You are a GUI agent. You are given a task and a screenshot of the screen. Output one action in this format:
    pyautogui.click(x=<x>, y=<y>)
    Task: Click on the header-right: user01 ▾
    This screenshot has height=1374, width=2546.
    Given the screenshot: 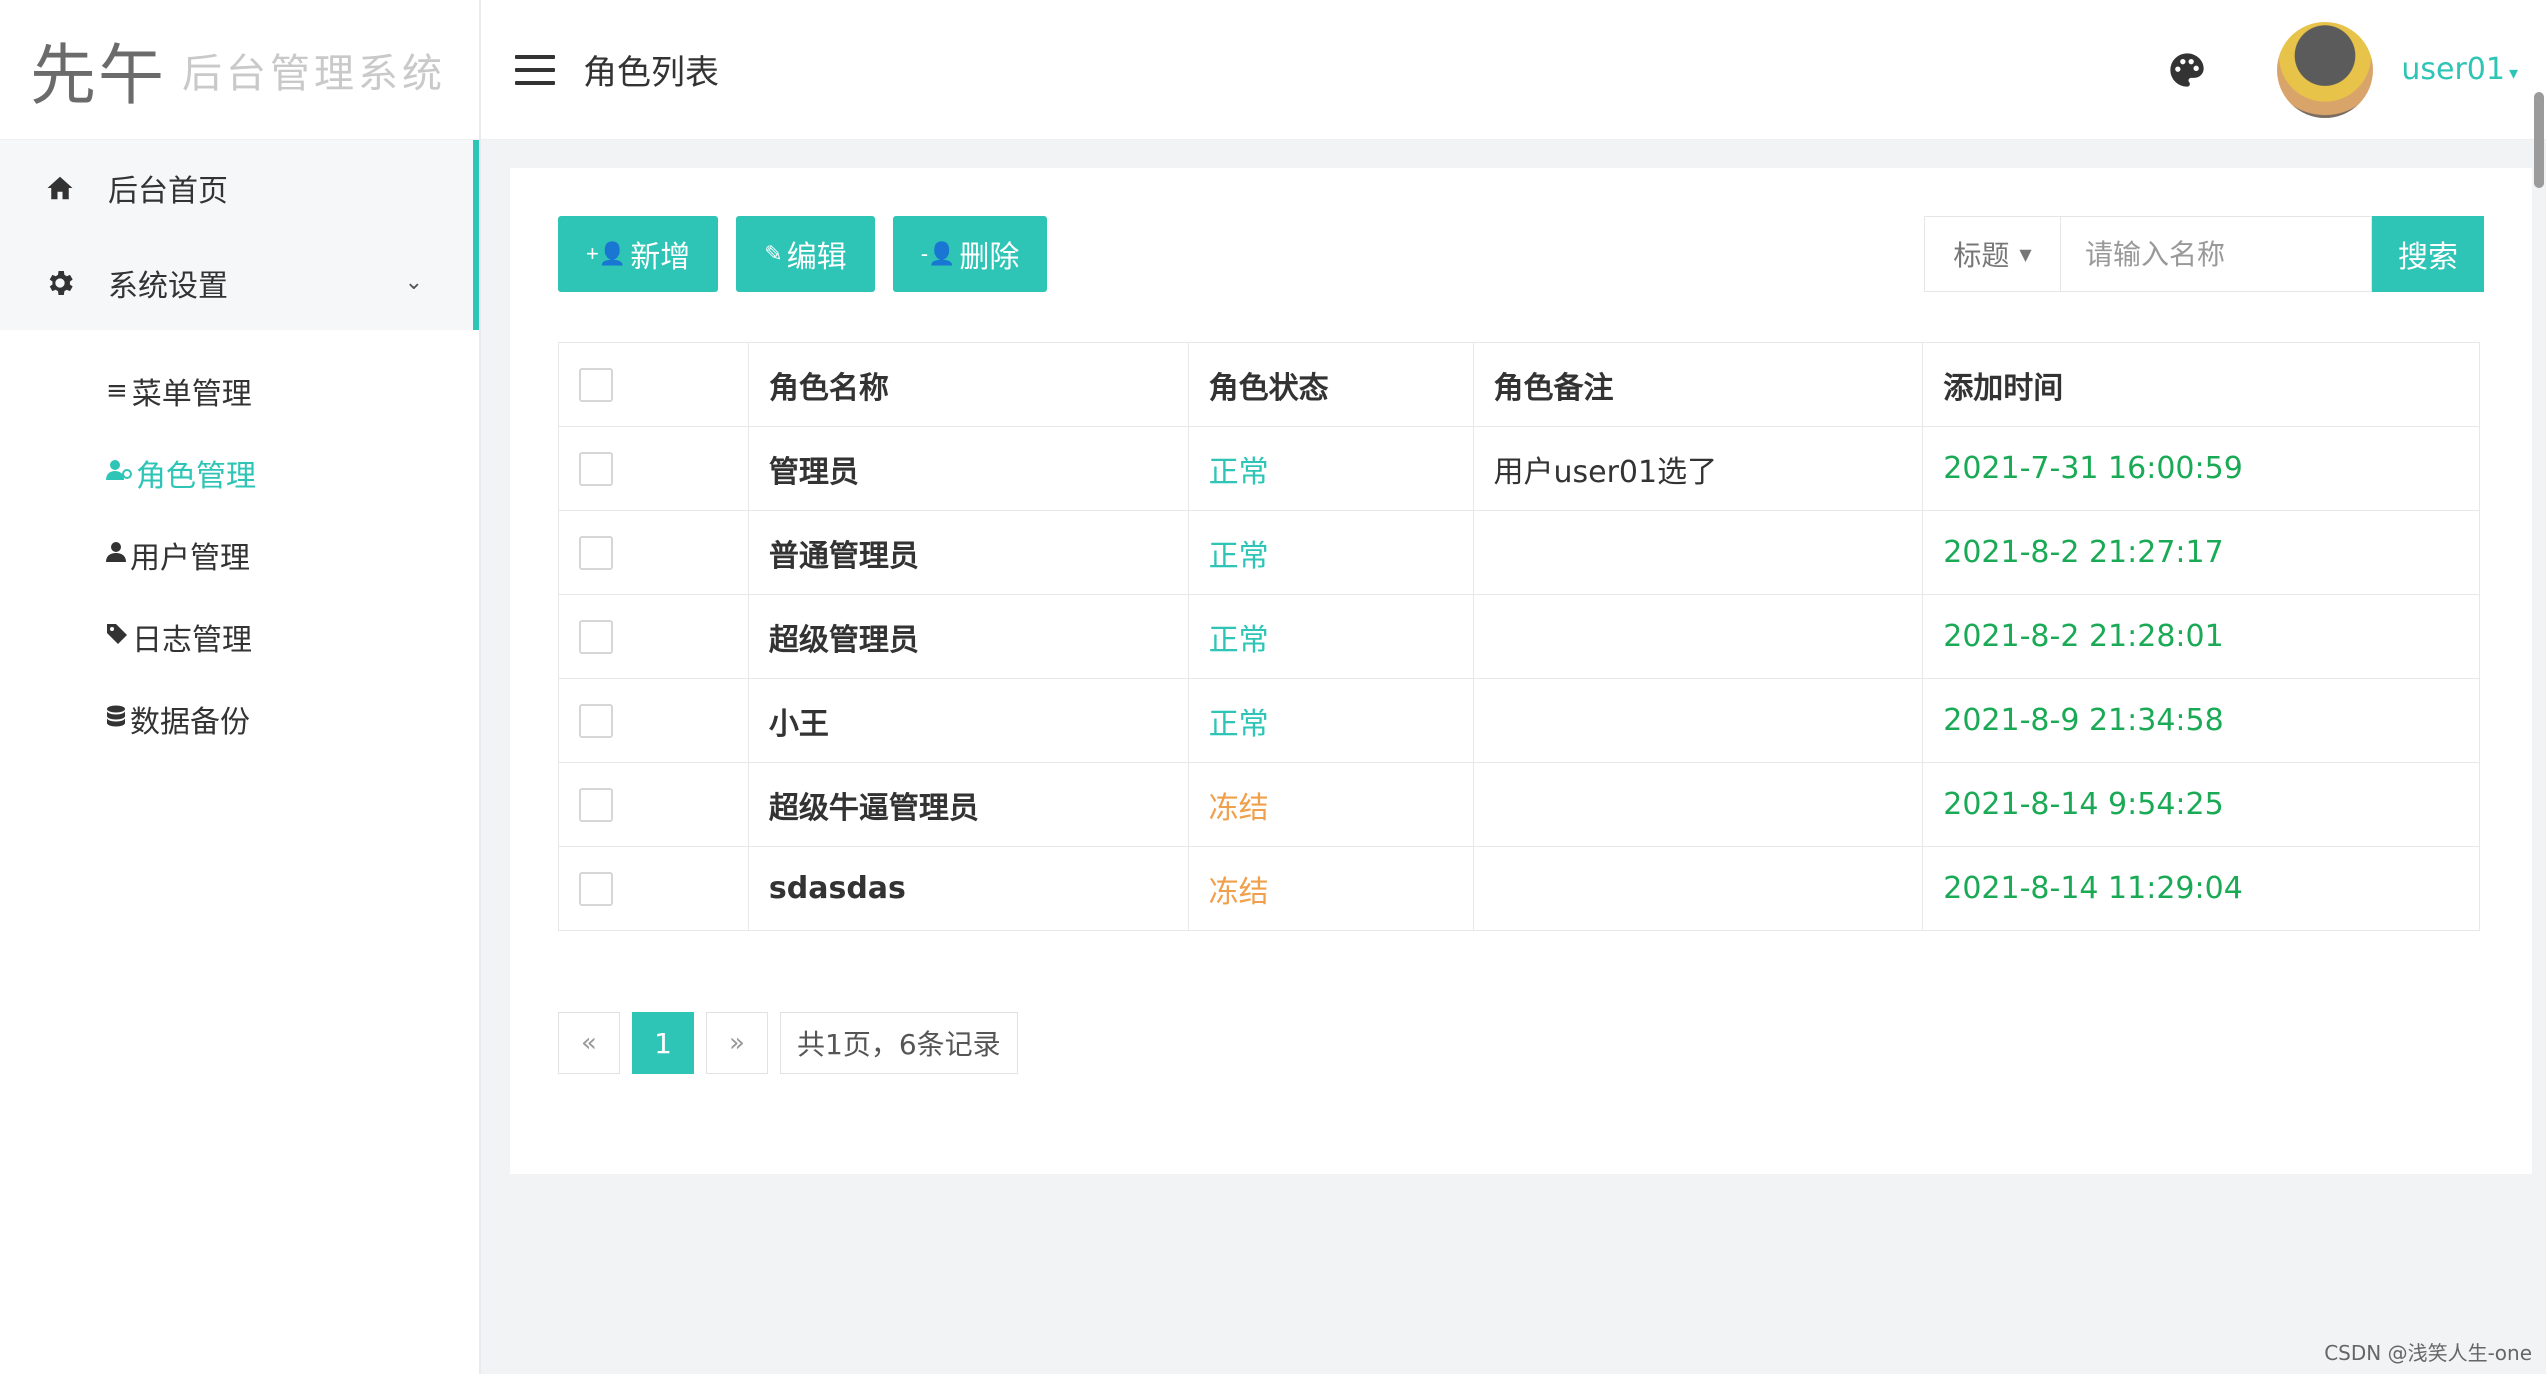 What is the action you would take?
    pyautogui.click(x=2349, y=69)
    